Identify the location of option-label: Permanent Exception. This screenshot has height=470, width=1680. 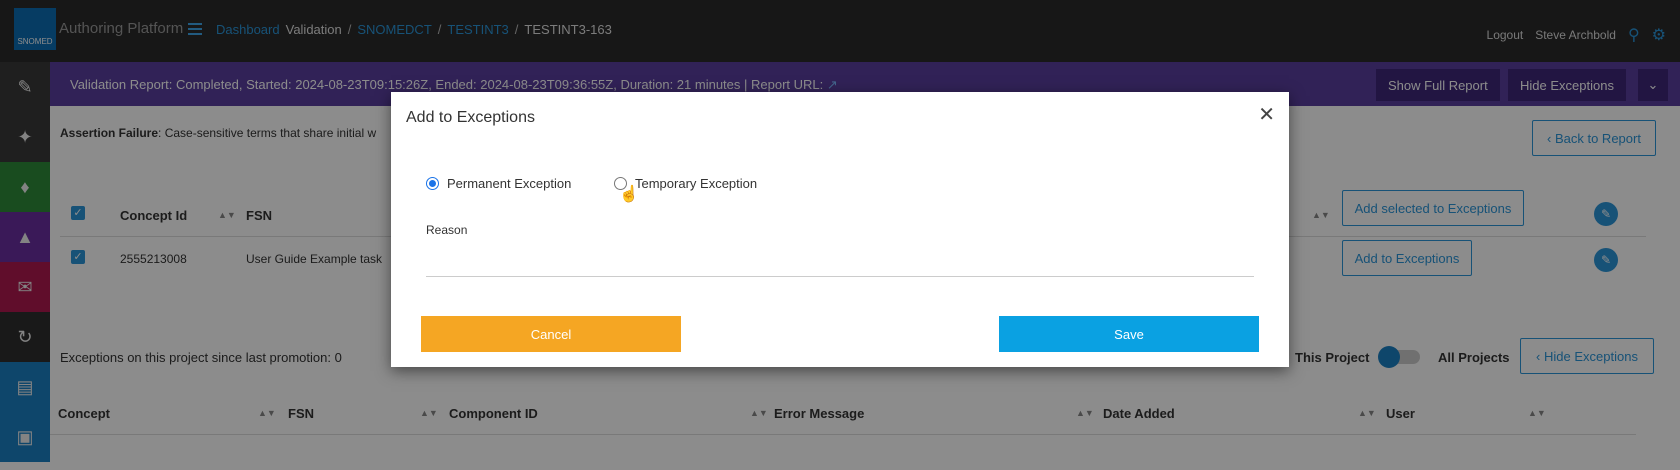
(509, 183).